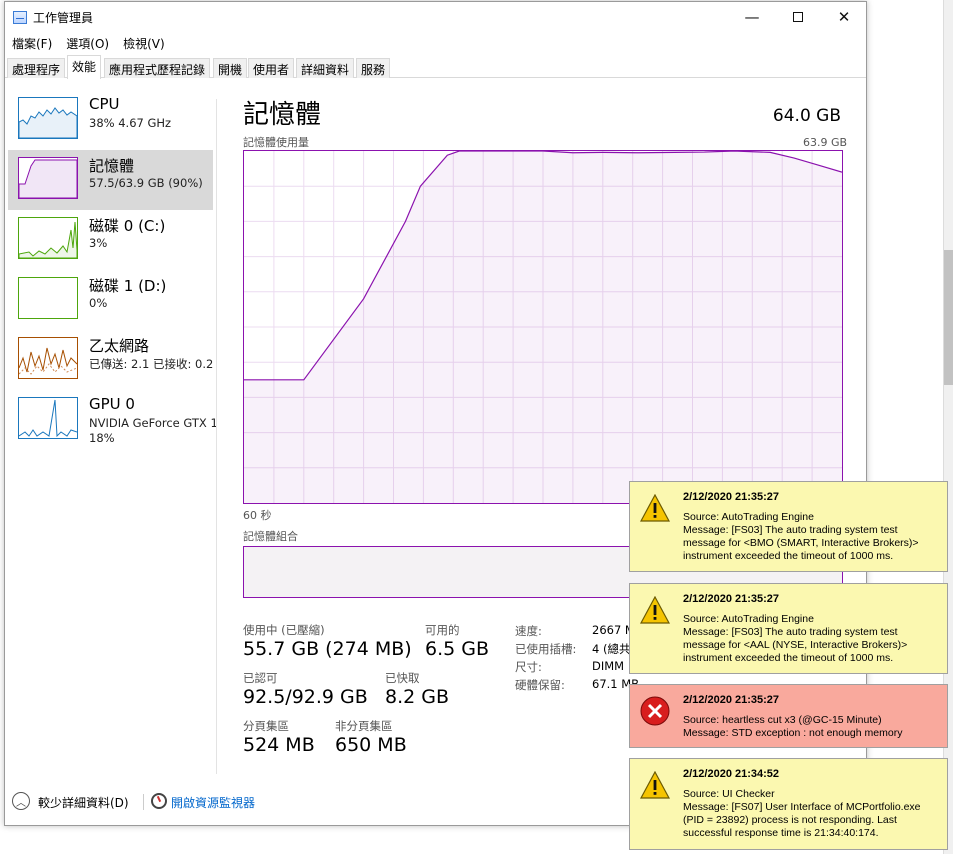 The image size is (953, 854). I want to click on tab-details: 詳細資料, so click(325, 68).